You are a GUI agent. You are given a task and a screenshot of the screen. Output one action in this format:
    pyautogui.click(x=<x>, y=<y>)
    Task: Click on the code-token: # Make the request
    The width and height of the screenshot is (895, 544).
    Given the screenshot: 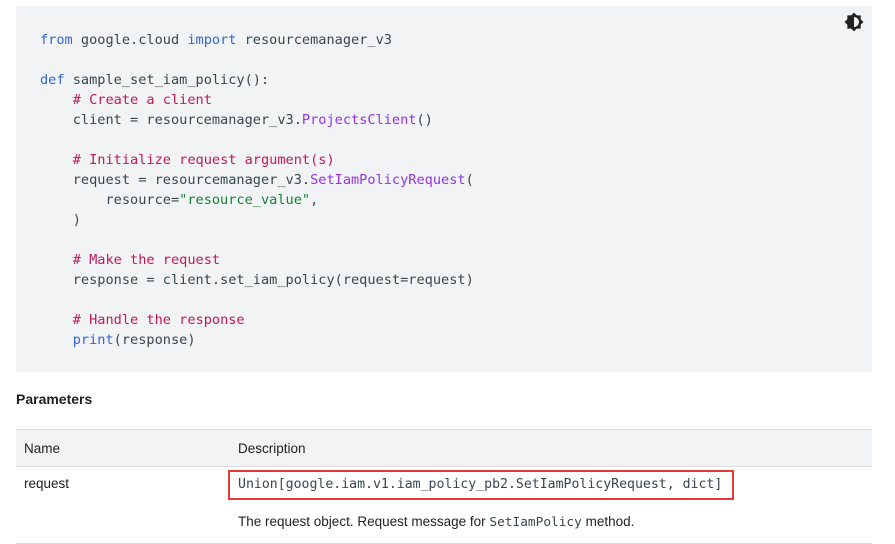 What is the action you would take?
    pyautogui.click(x=146, y=260)
    